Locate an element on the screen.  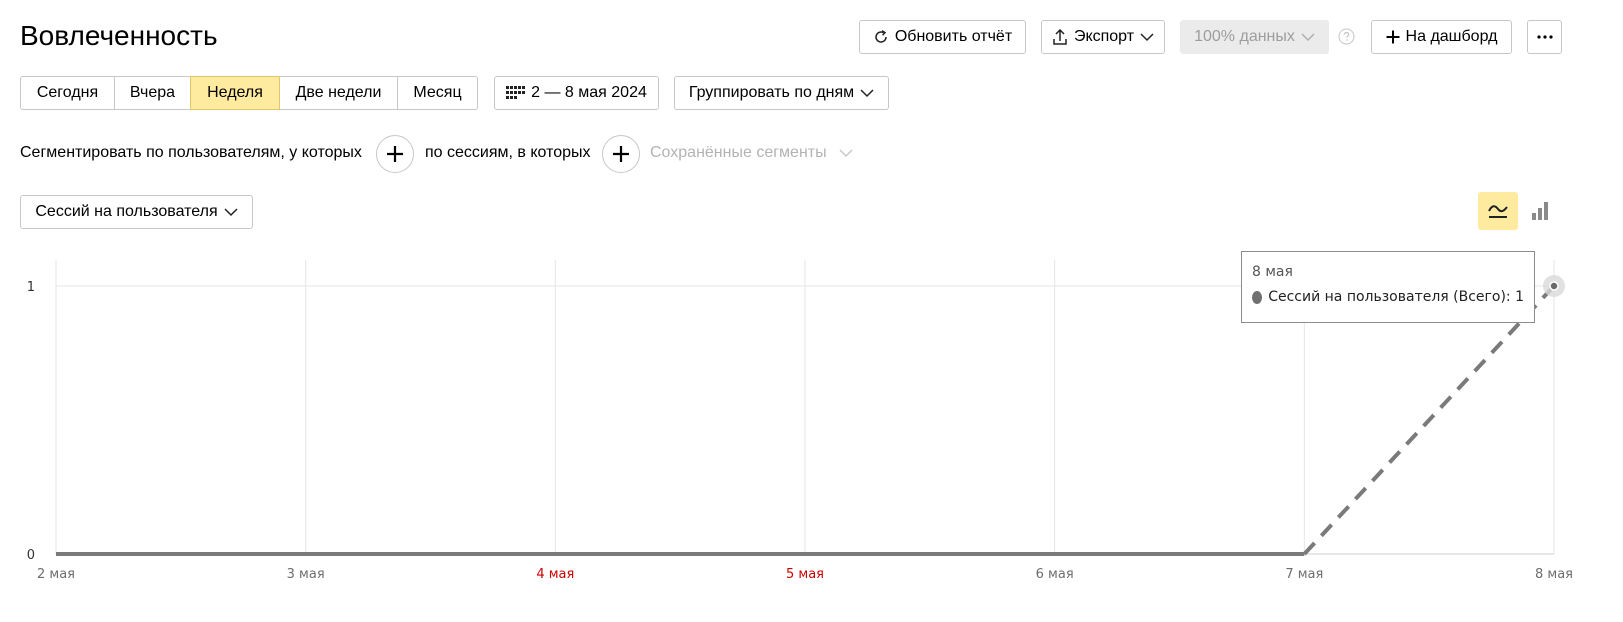
x-tick-label: 3 мая is located at coordinates (306, 574).